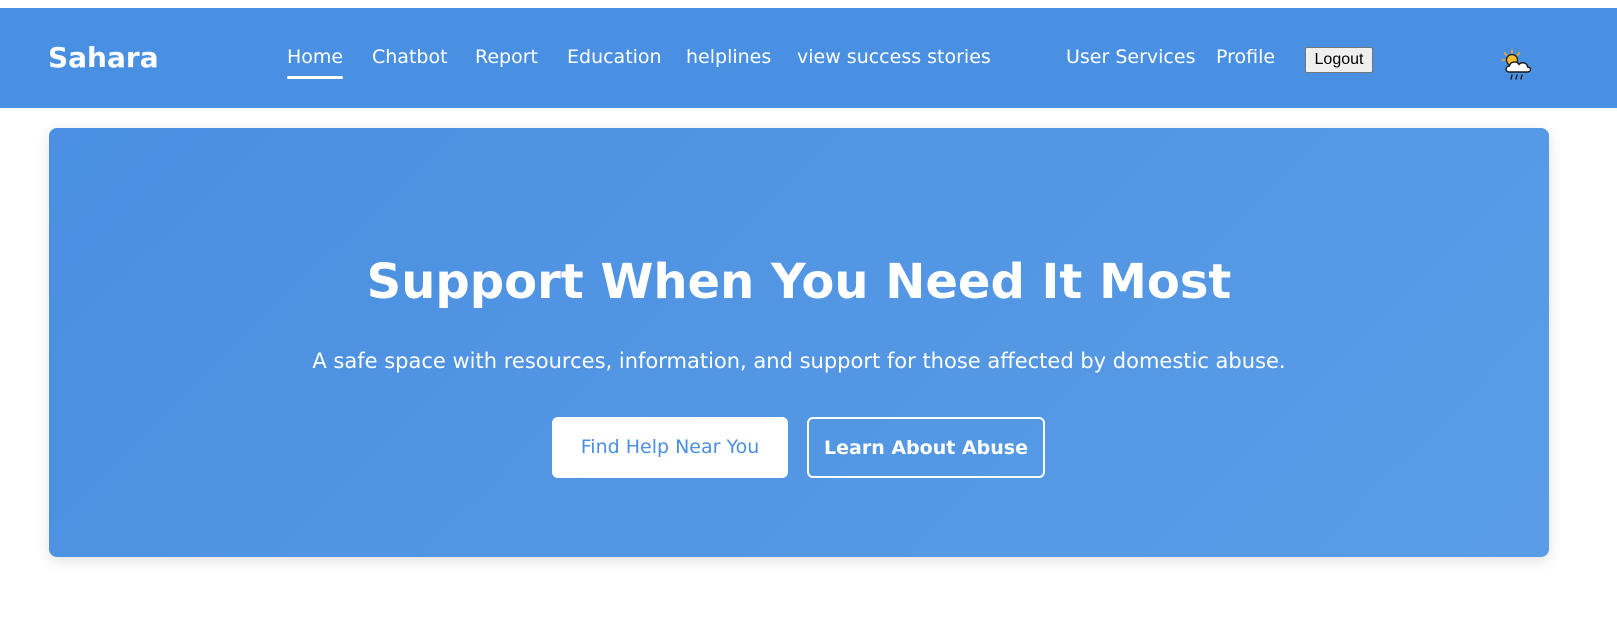 The image size is (1617, 617). Describe the element at coordinates (894, 57) in the screenshot. I see `nav-link-success-stories: view success stories` at that location.